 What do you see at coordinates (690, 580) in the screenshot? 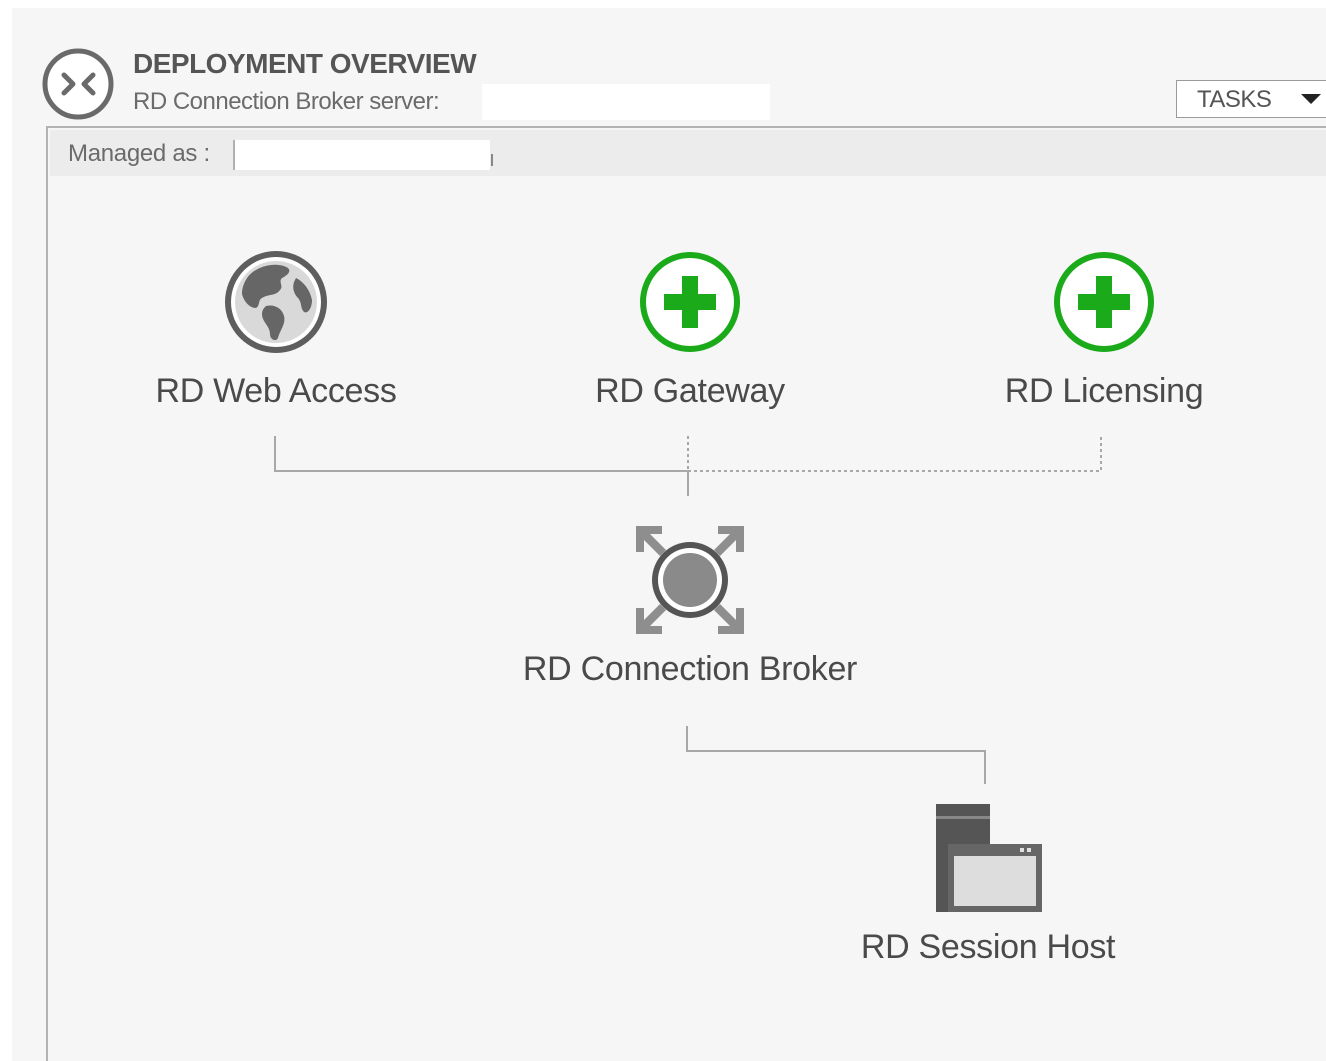
I see `connection-broker-icon` at bounding box center [690, 580].